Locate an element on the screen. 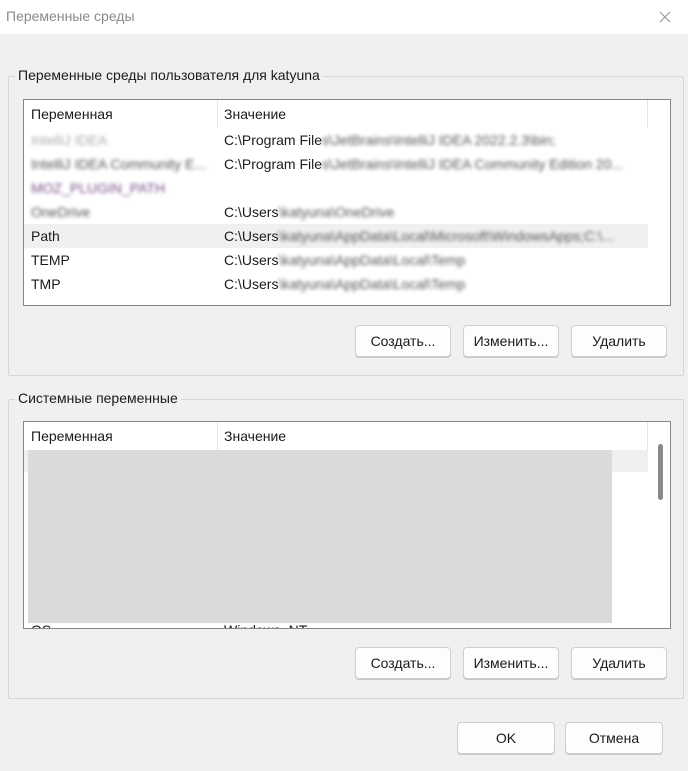 This screenshot has width=688, height=771. list-item: MOZ_PLUGIN_PATH is located at coordinates (336, 188).